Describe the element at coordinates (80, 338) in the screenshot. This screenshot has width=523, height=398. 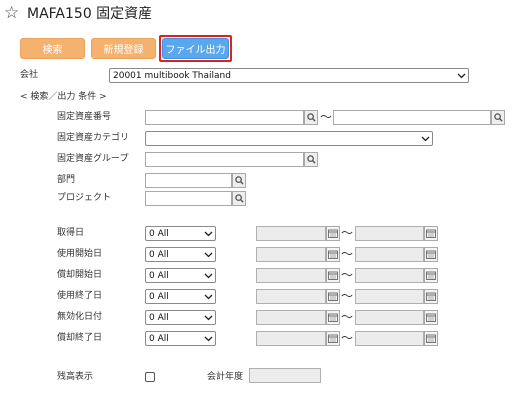
I see `date-row-label: 償却終了日` at that location.